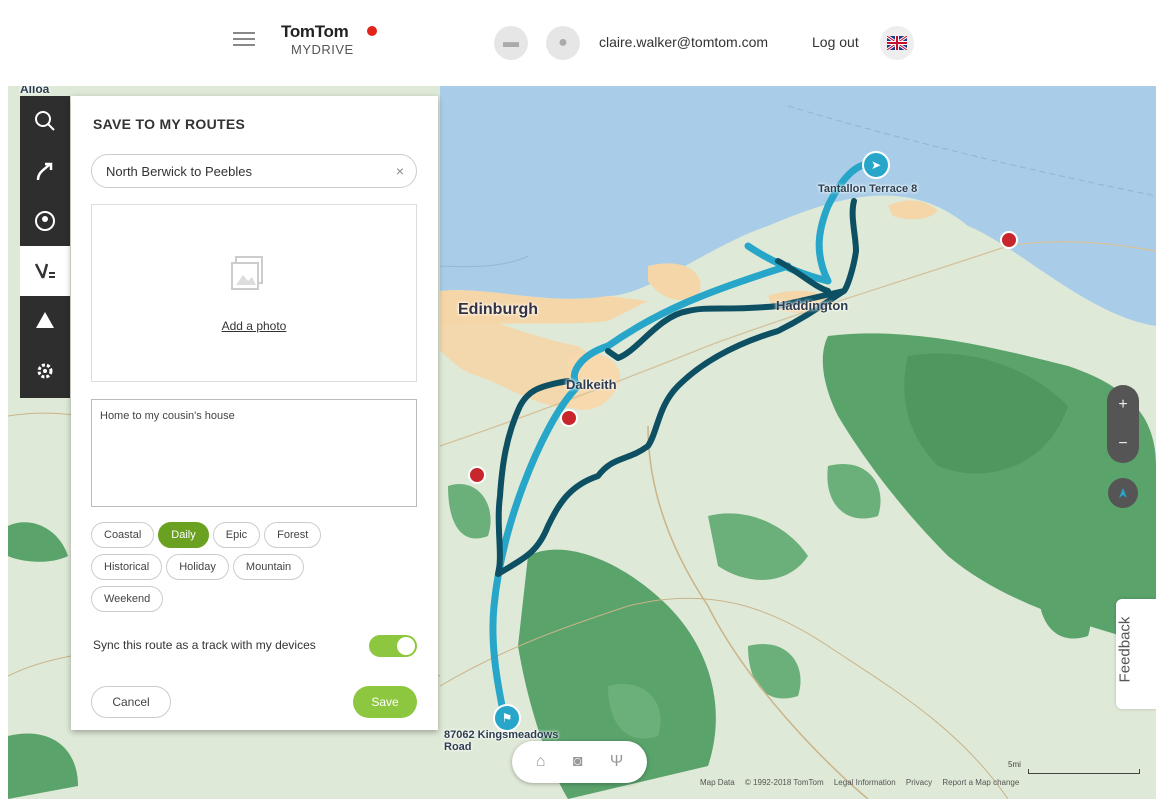 Image resolution: width=1156 pixels, height=799 pixels. What do you see at coordinates (236, 535) in the screenshot?
I see `tag-epic: Epic` at bounding box center [236, 535].